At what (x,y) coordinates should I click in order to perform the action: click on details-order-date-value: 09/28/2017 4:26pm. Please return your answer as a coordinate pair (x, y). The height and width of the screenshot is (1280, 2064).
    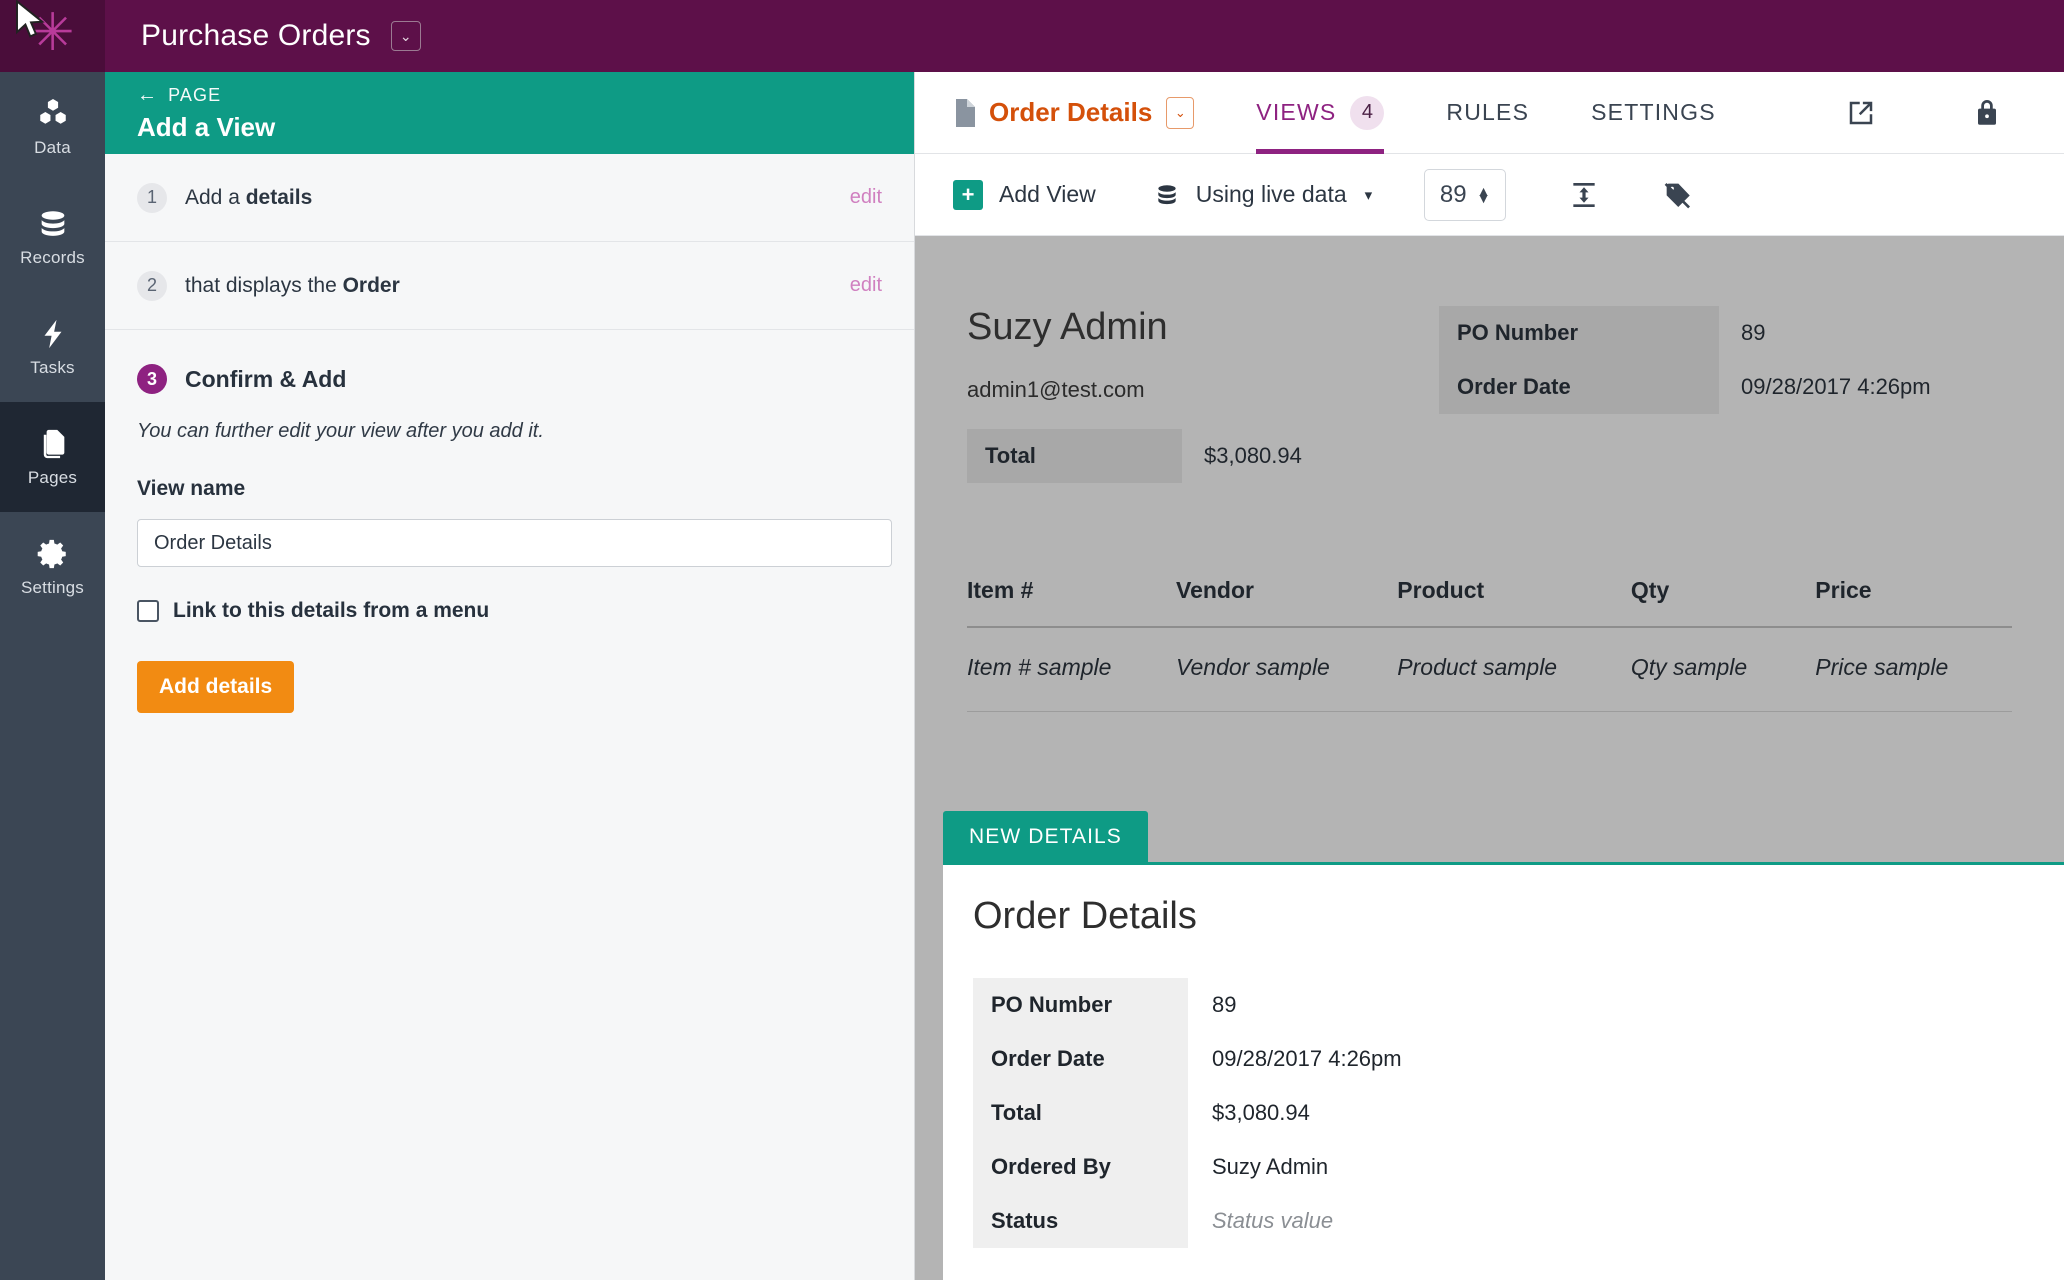
    Looking at the image, I should click on (1307, 1058).